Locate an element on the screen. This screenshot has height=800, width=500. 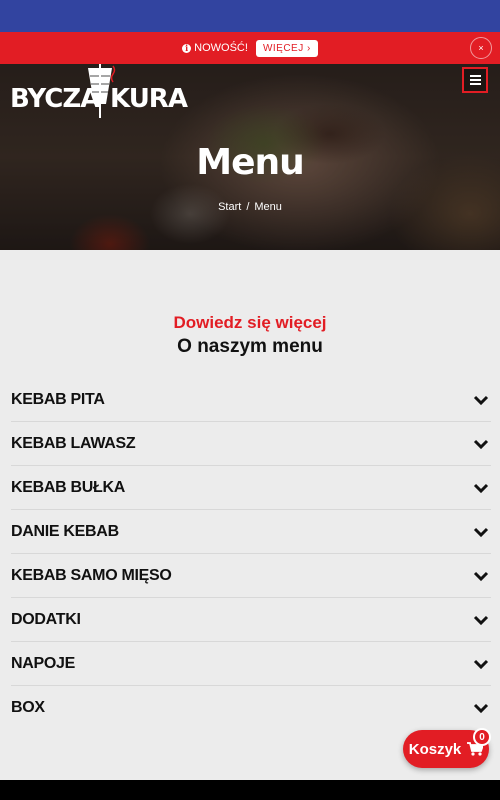
menu-section-heading: Dowiedz się więcej O naszym menu is located at coordinates (250, 335).